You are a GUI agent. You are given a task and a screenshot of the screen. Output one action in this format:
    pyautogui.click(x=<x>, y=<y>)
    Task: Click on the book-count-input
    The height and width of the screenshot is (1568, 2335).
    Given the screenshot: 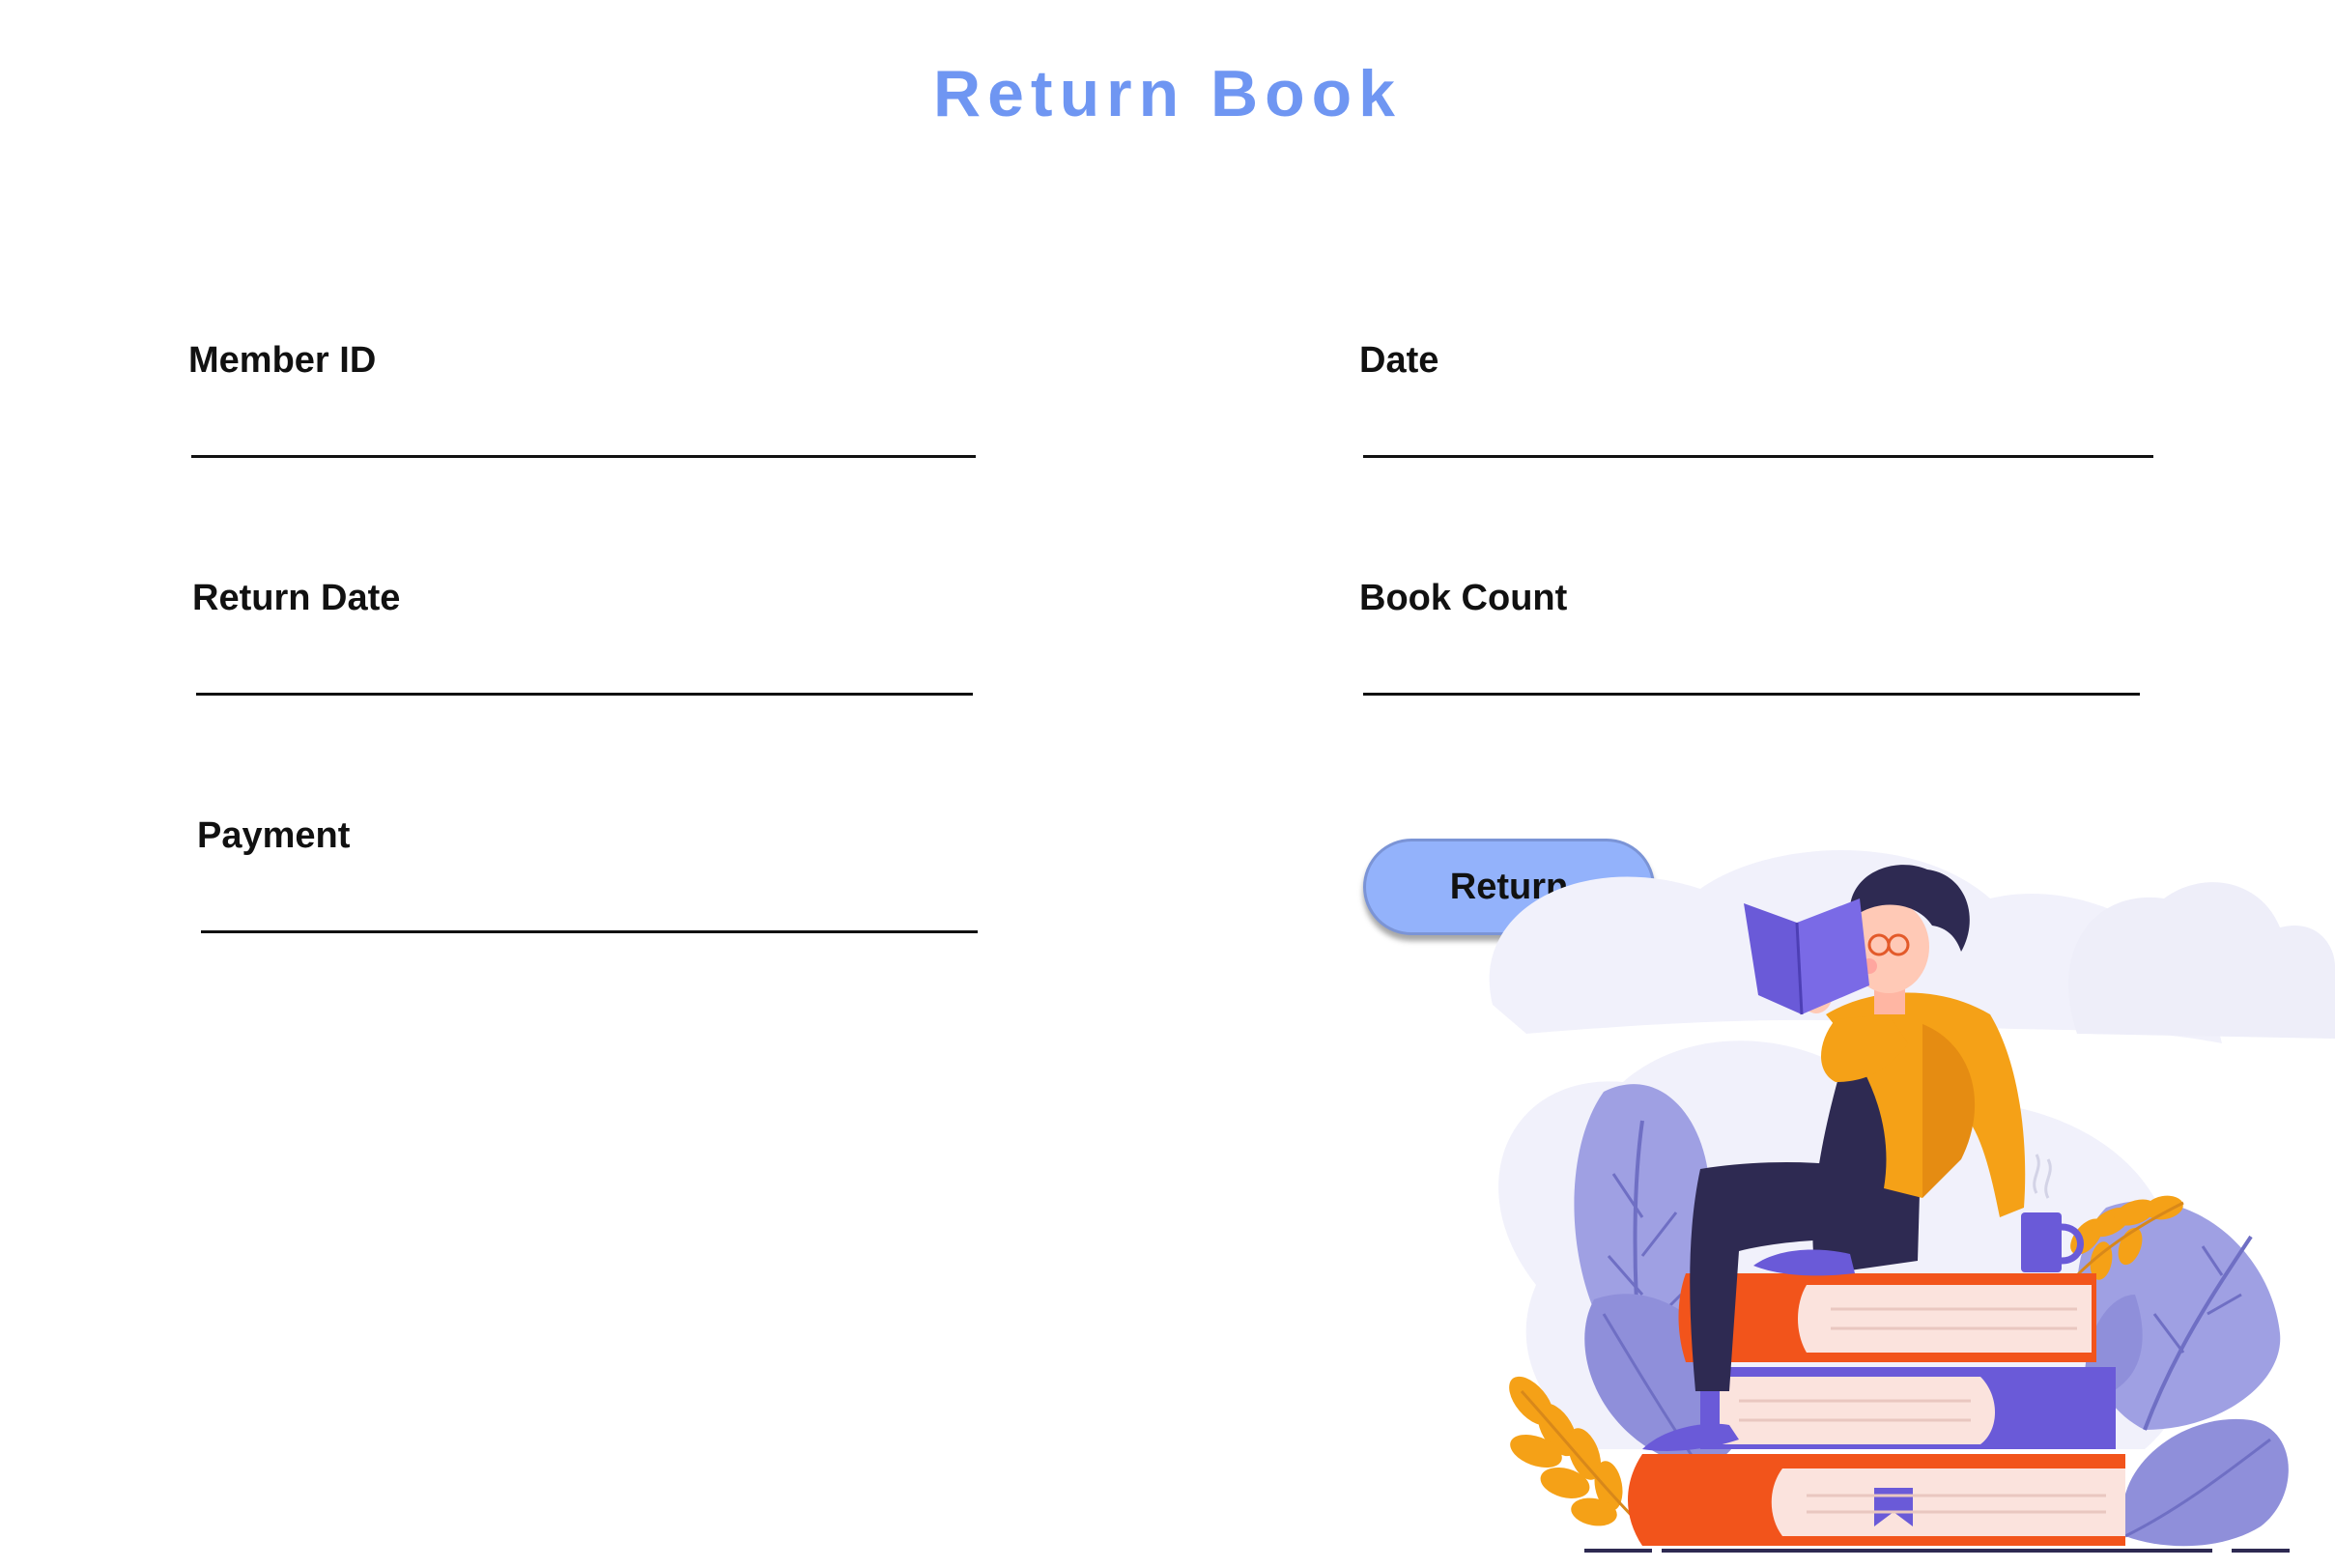 What is the action you would take?
    pyautogui.click(x=1752, y=667)
    